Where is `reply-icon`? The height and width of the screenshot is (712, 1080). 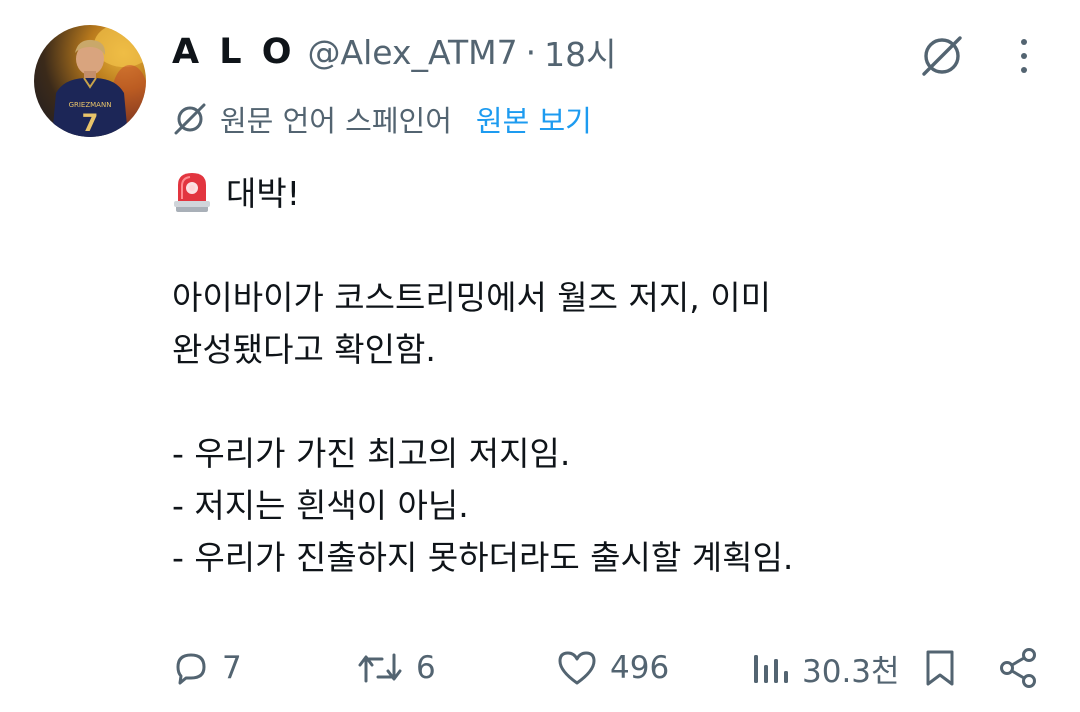 reply-icon is located at coordinates (191, 669).